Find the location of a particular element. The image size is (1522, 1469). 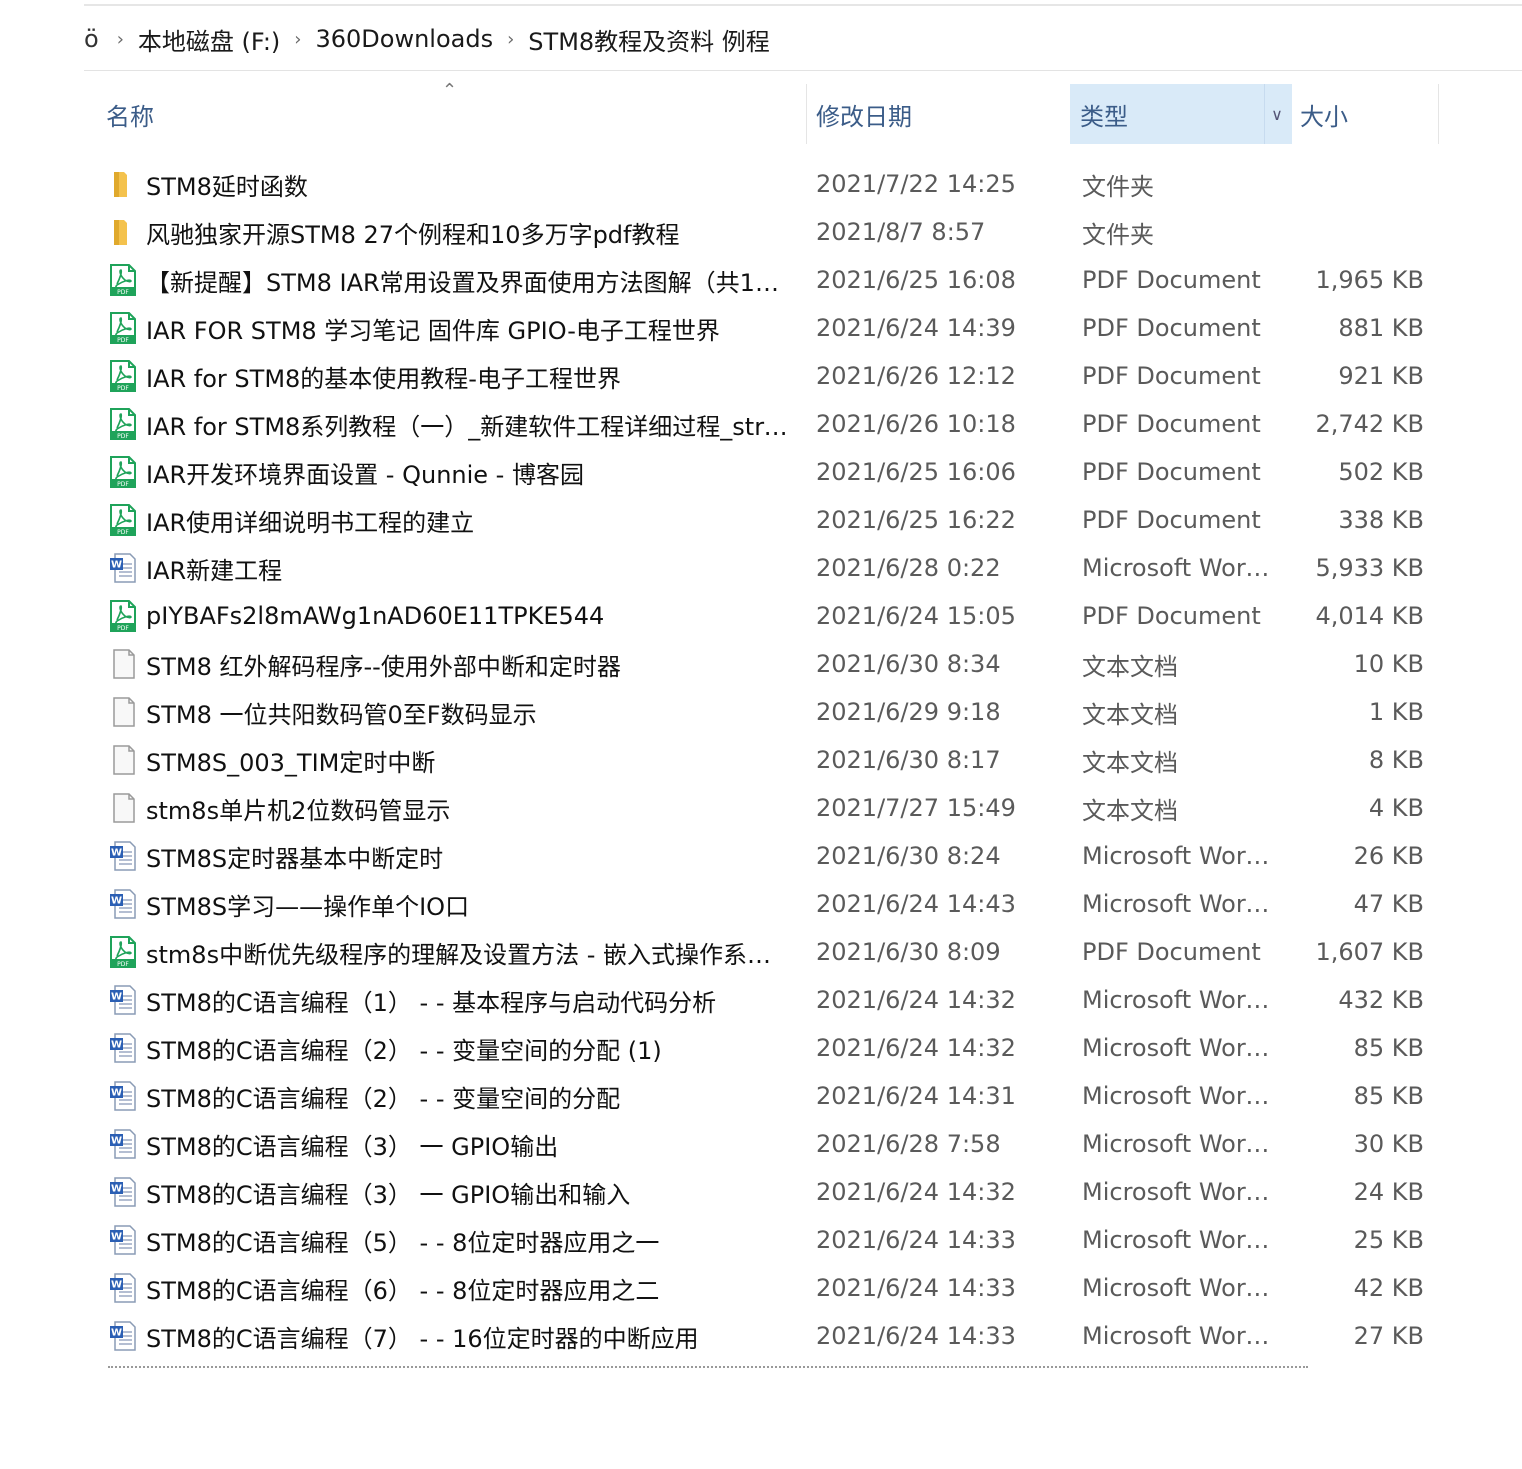

file-date: 2021/6/24 14:33 is located at coordinates (916, 1336).